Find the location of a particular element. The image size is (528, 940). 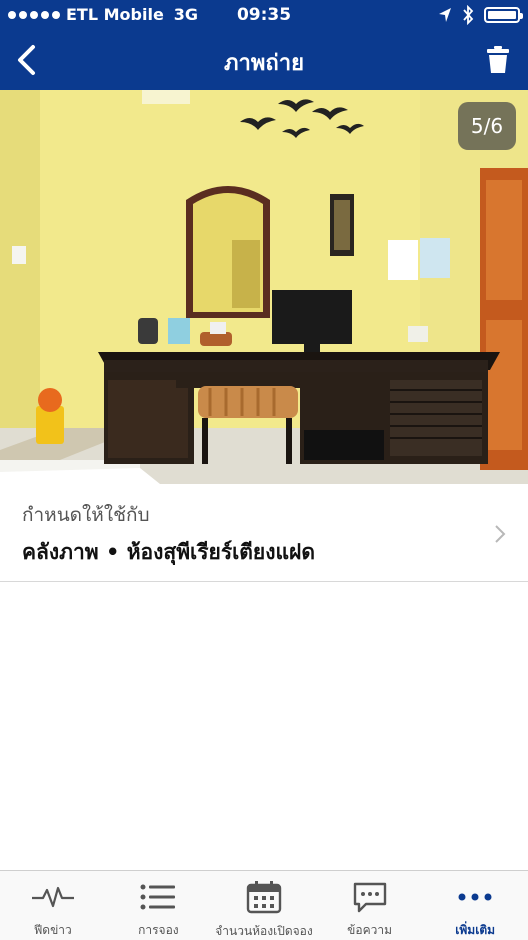

tab-news-feed: ฟีดข่าว is located at coordinates (53, 905).